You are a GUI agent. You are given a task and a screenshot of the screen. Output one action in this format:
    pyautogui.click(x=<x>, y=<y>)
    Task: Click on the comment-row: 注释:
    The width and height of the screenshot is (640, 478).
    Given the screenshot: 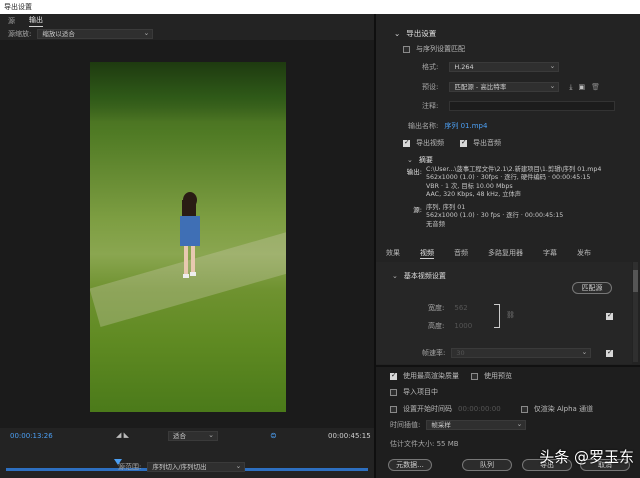 What is the action you would take?
    pyautogui.click(x=519, y=106)
    